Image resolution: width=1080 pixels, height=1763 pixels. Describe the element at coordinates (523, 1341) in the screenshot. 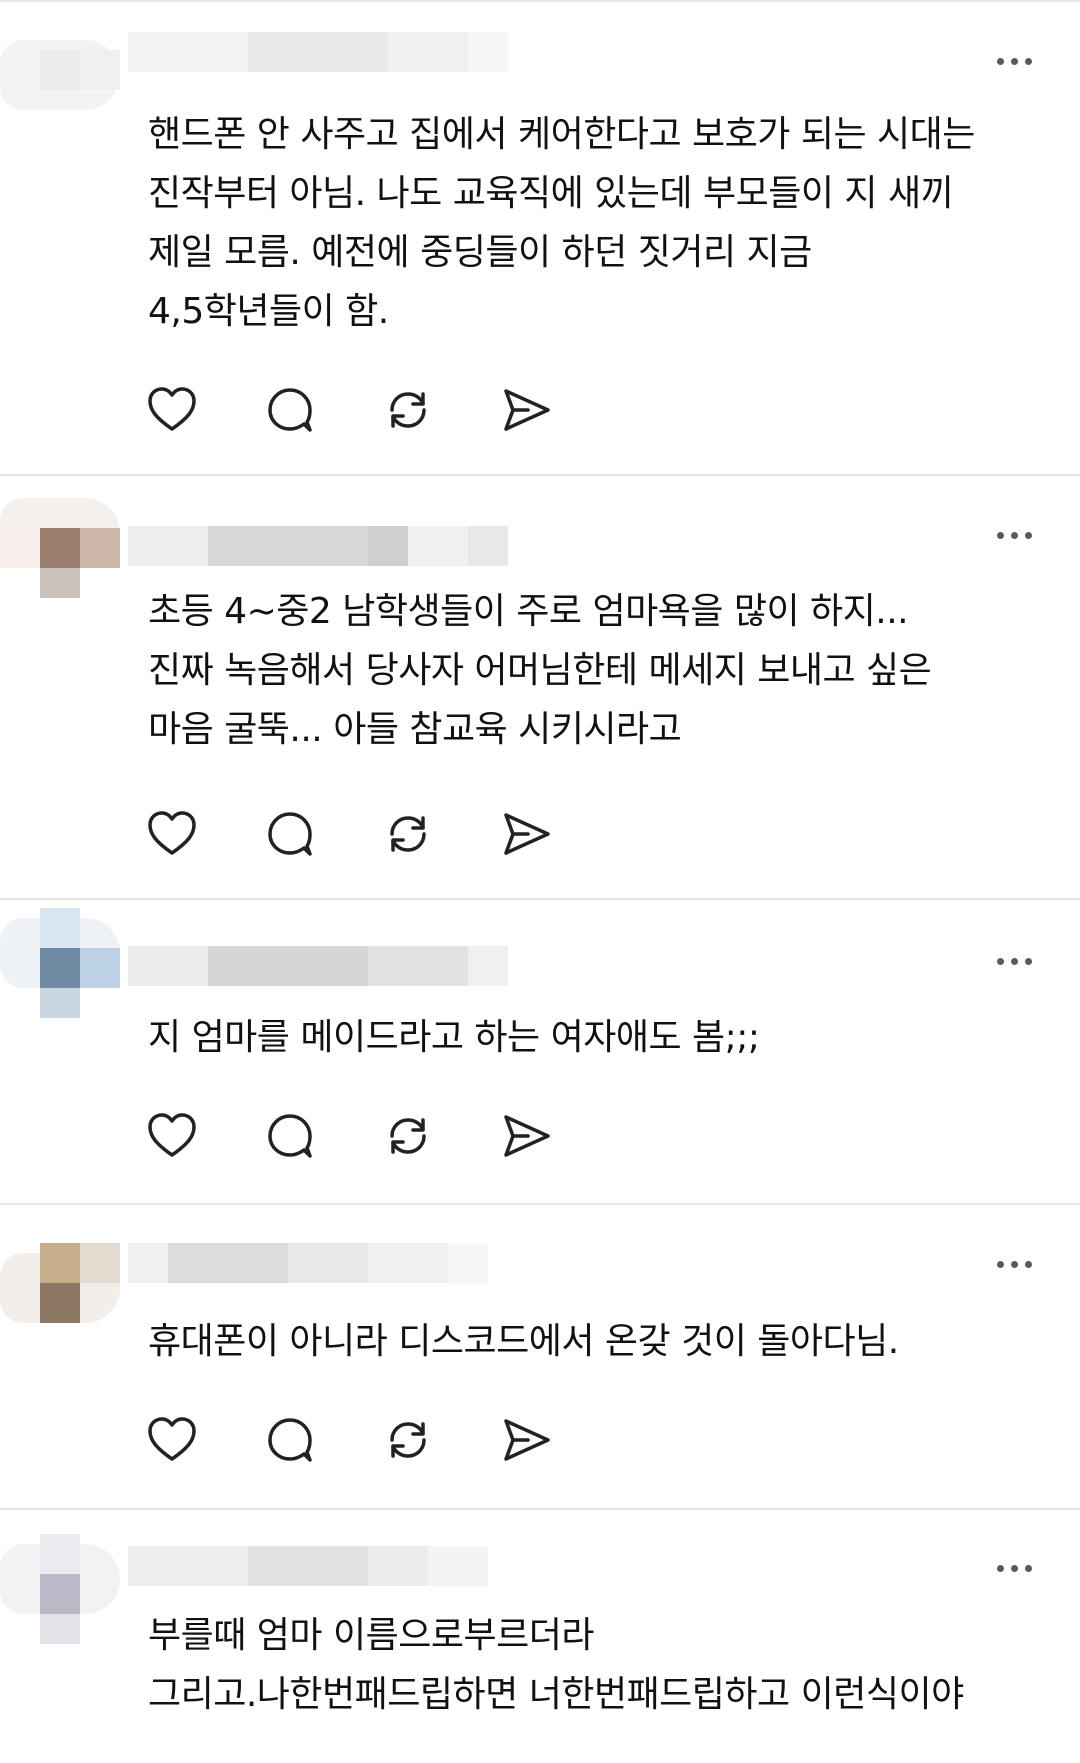

I see `post-text: 휴대폰이 아니라 디스코드에서 온갖 것이 돌아다님.` at that location.